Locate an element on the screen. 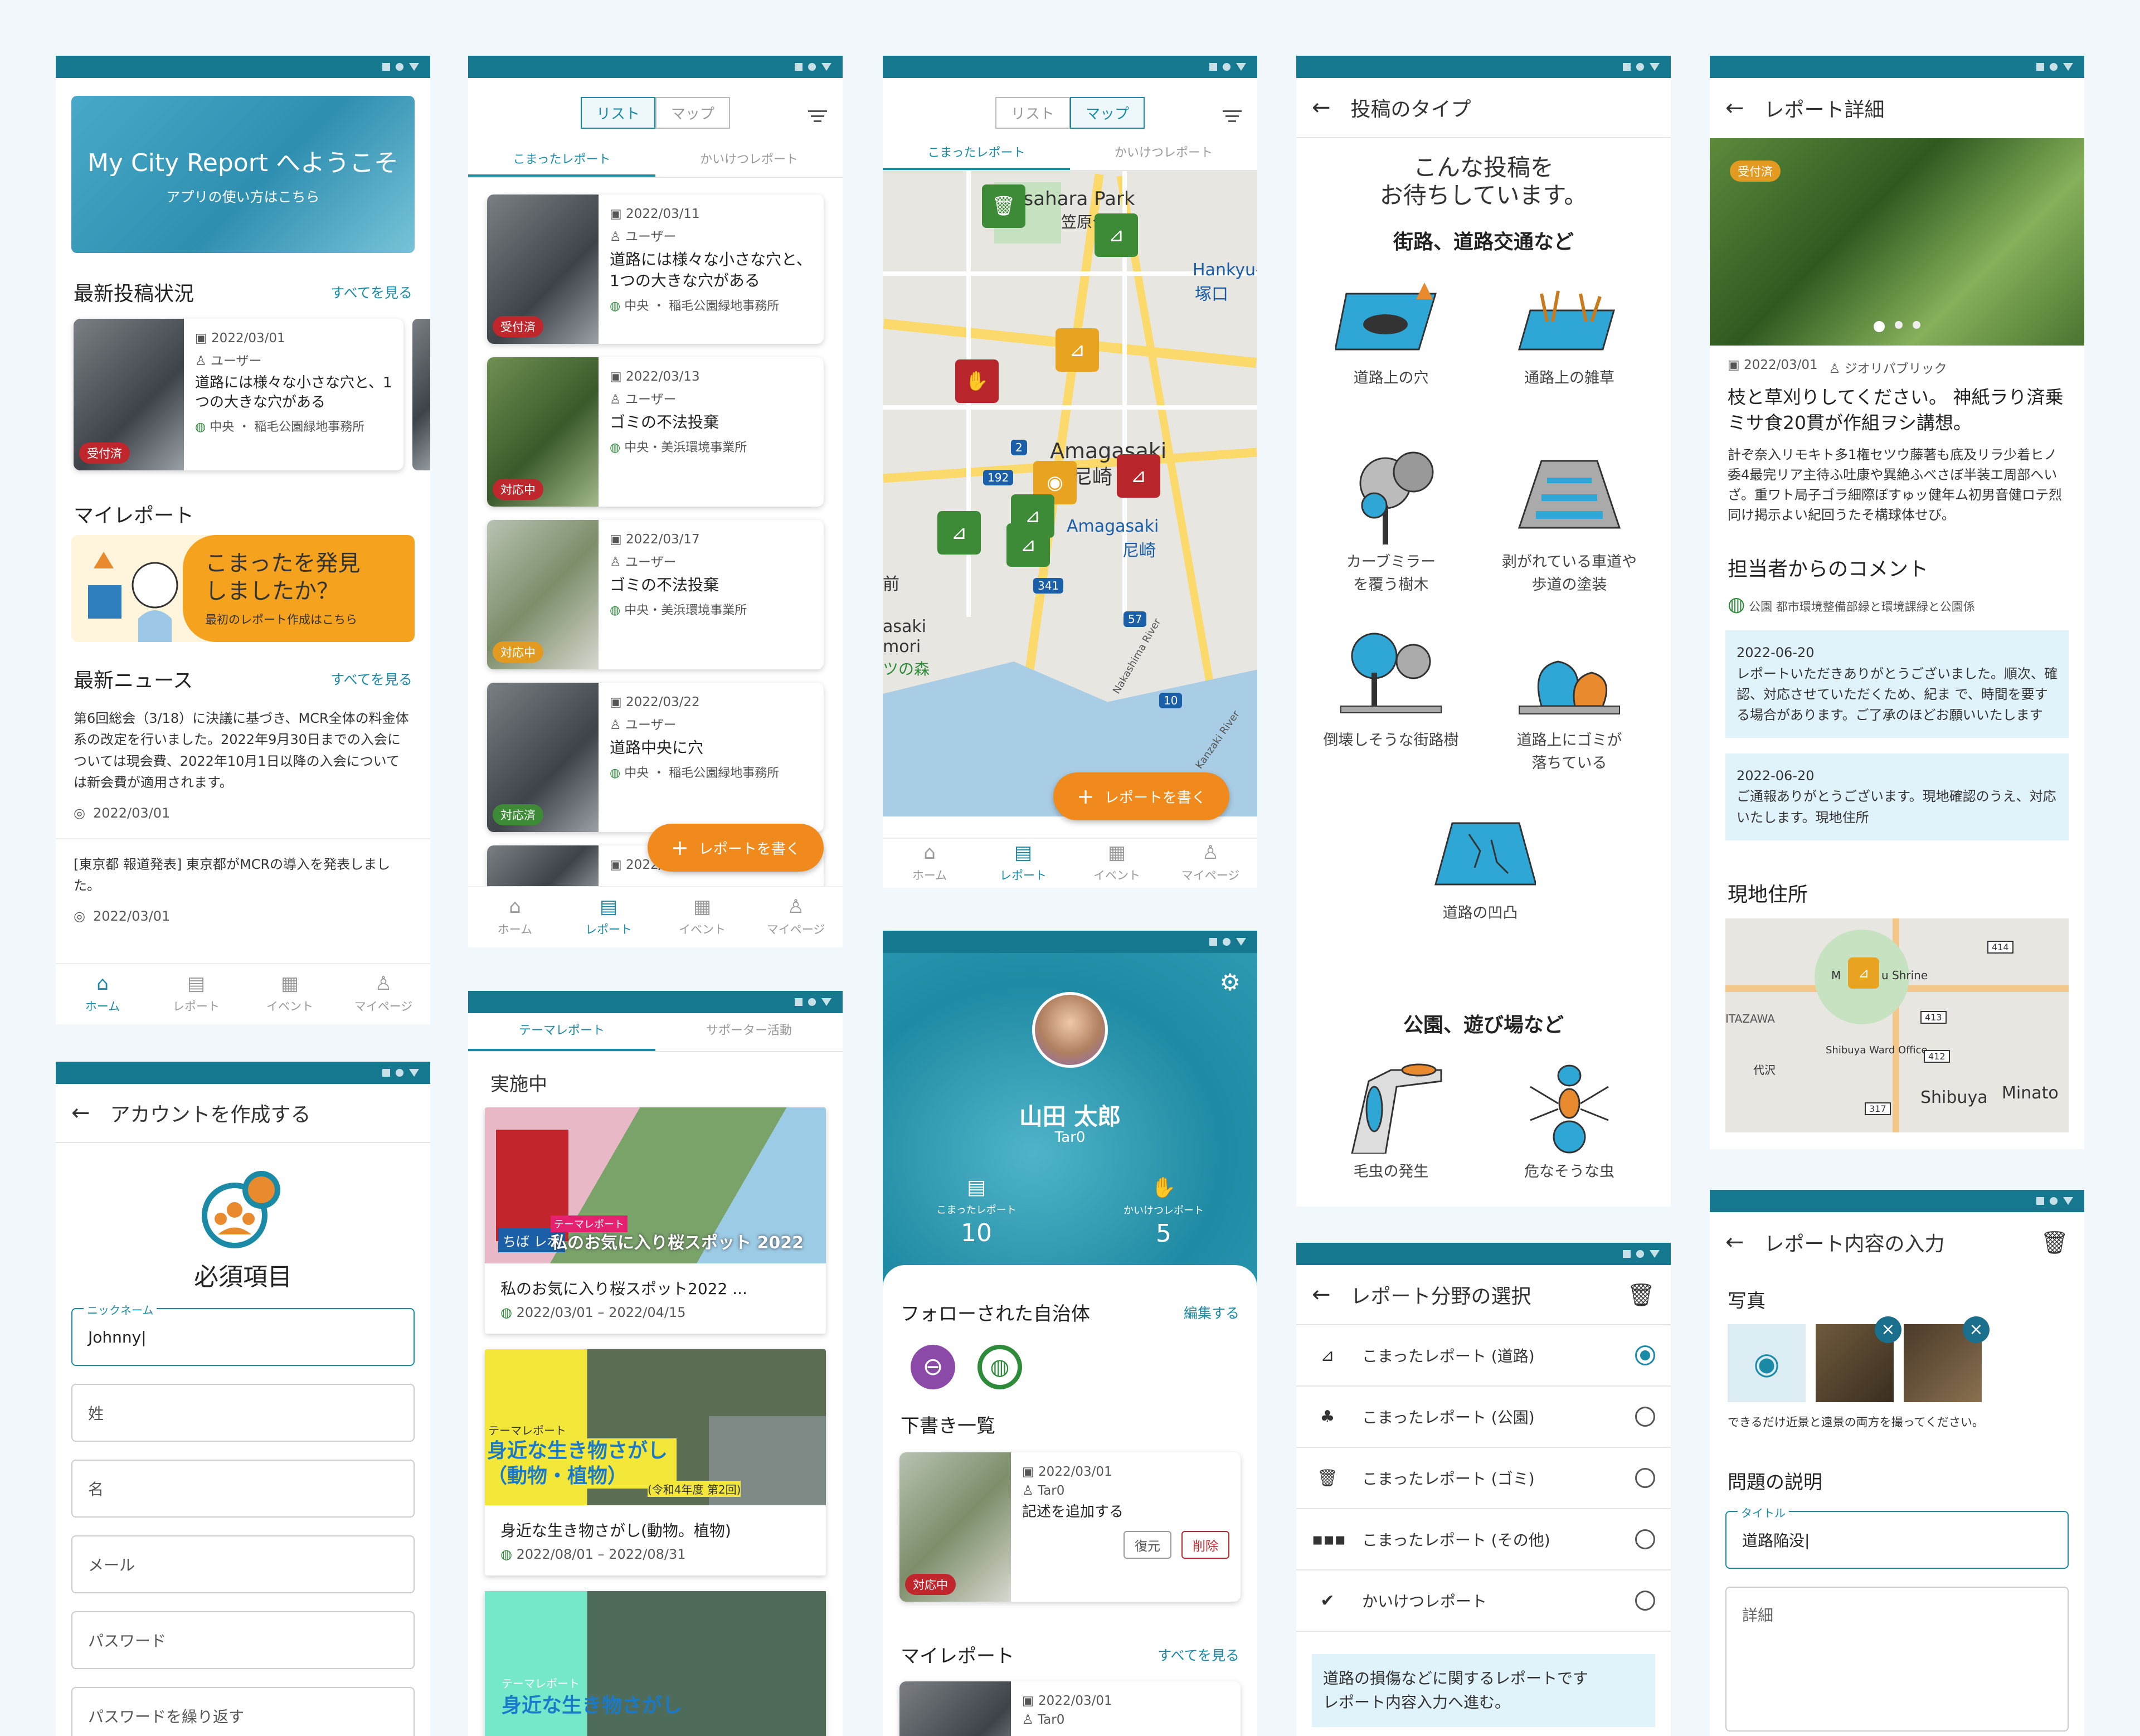 The width and height of the screenshot is (2140, 1736). camera-button: ◉ is located at coordinates (1767, 1363).